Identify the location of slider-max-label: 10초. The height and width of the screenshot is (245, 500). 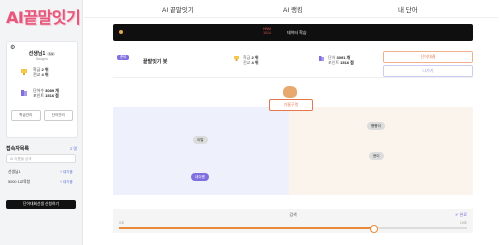
(463, 223).